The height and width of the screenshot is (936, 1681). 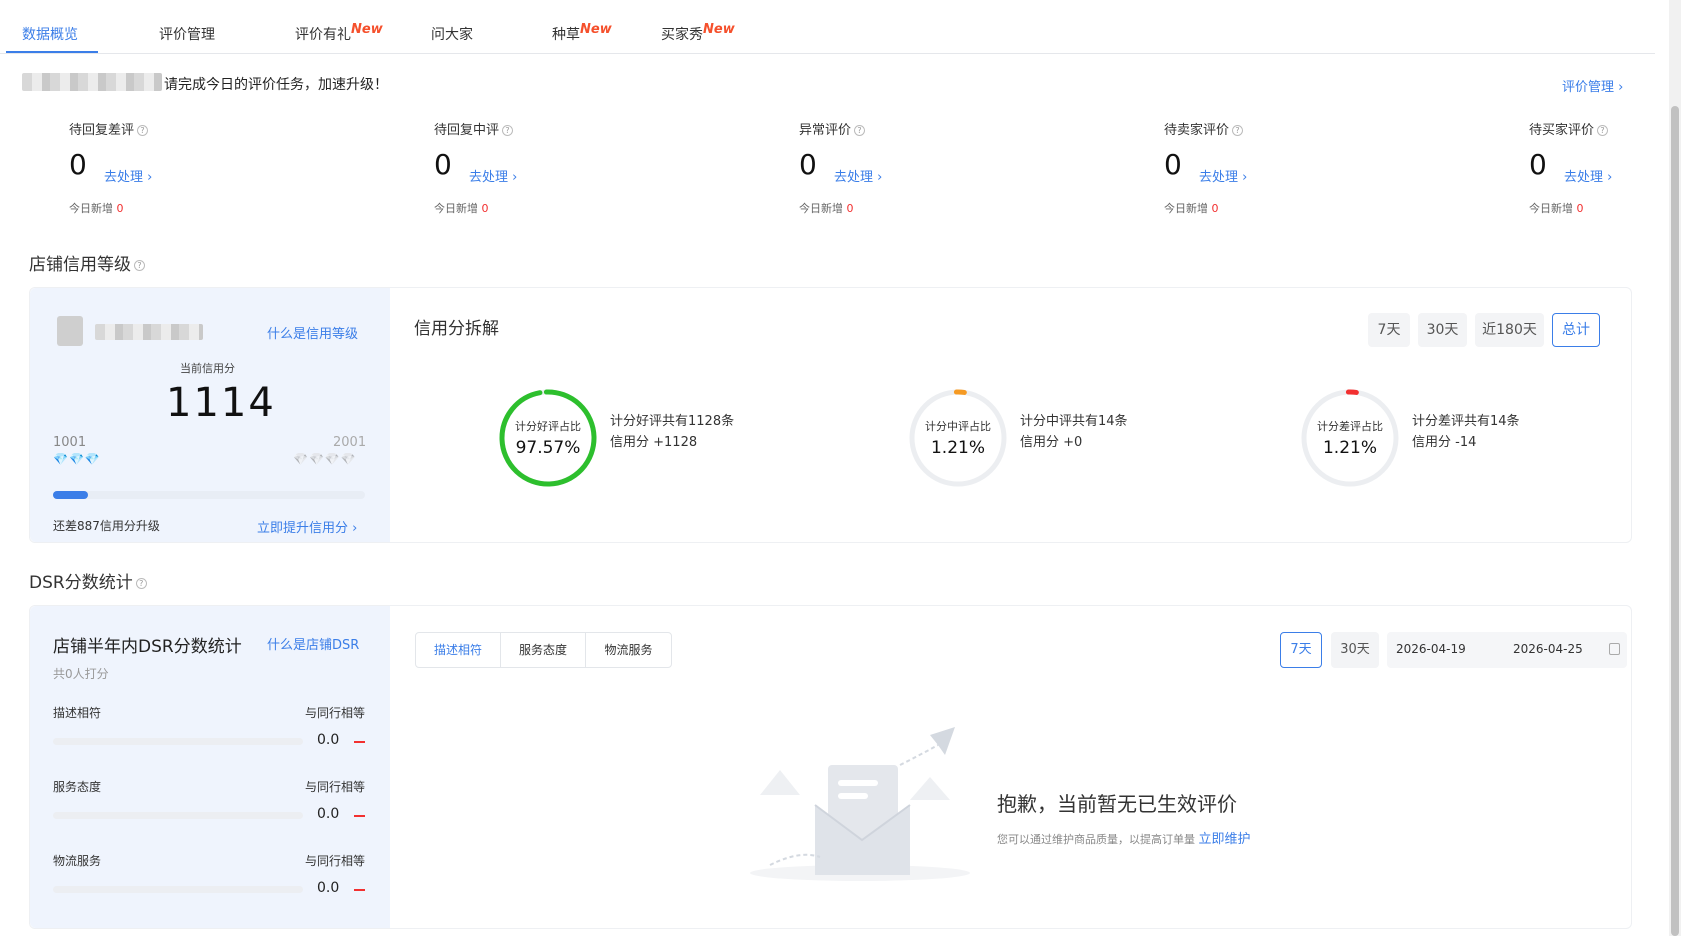 What do you see at coordinates (672, 432) in the screenshot?
I see `ring-description: 计分好评共有1128条 信用分 +1128` at bounding box center [672, 432].